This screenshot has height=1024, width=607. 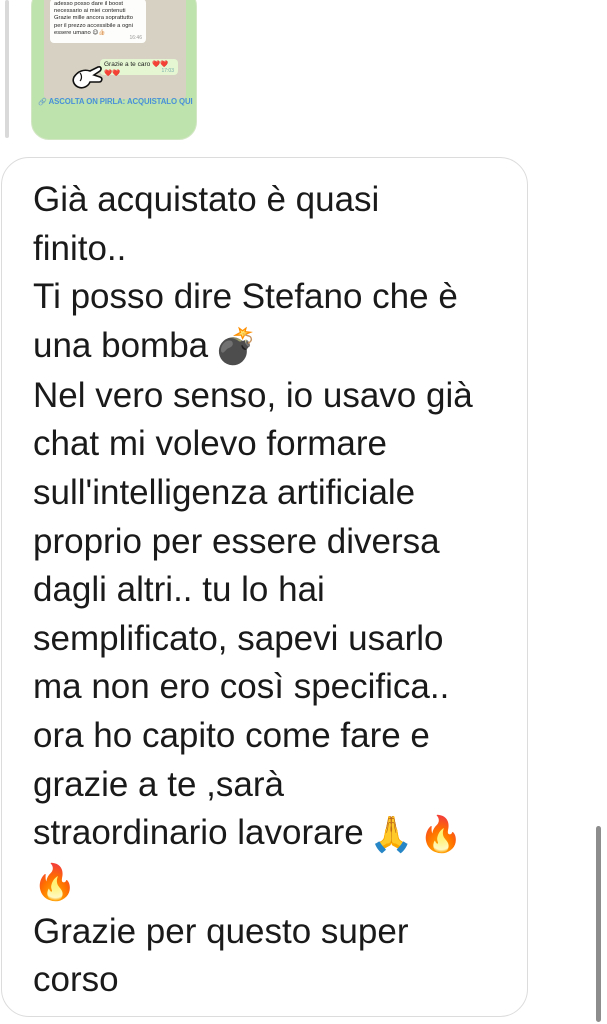 What do you see at coordinates (42, 102) in the screenshot?
I see `link-icon: 🔗` at bounding box center [42, 102].